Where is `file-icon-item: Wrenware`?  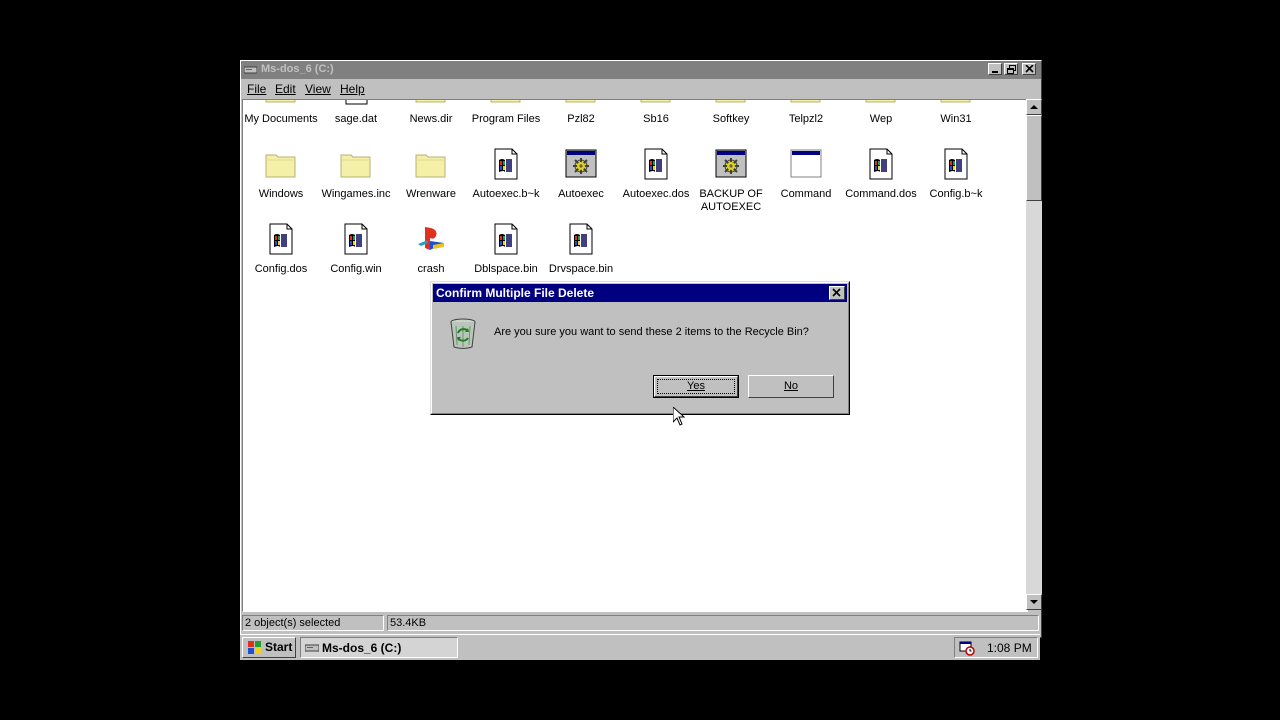
file-icon-item: Wrenware is located at coordinates (431, 172).